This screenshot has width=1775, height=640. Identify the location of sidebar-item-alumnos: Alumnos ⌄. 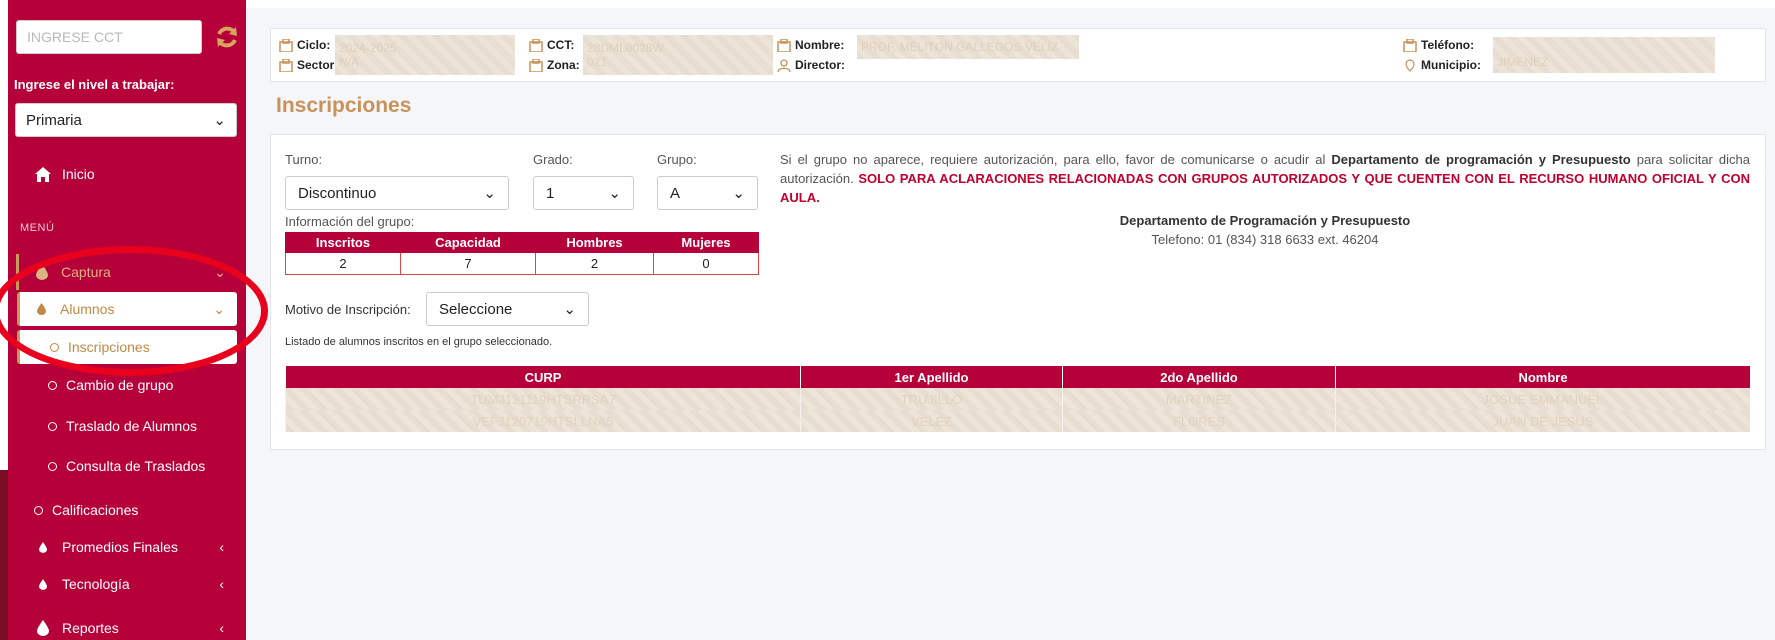
(127, 309).